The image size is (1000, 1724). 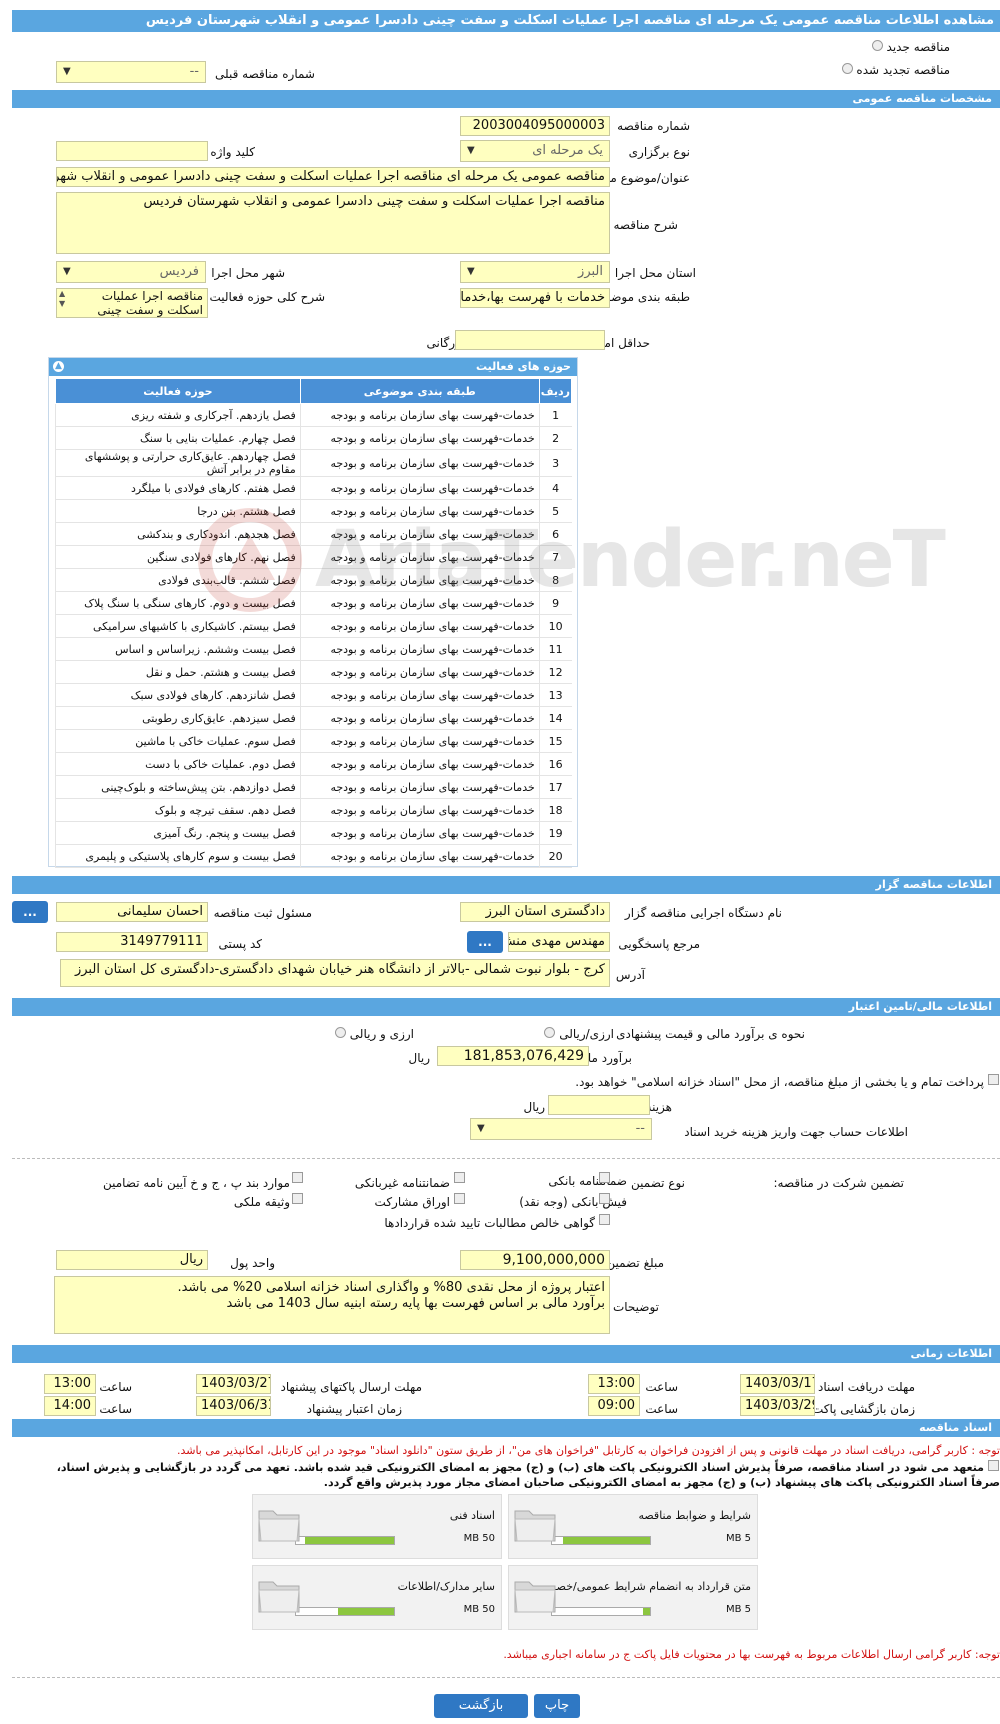 I want to click on type-label: نوع برگزاری, so click(x=659, y=152).